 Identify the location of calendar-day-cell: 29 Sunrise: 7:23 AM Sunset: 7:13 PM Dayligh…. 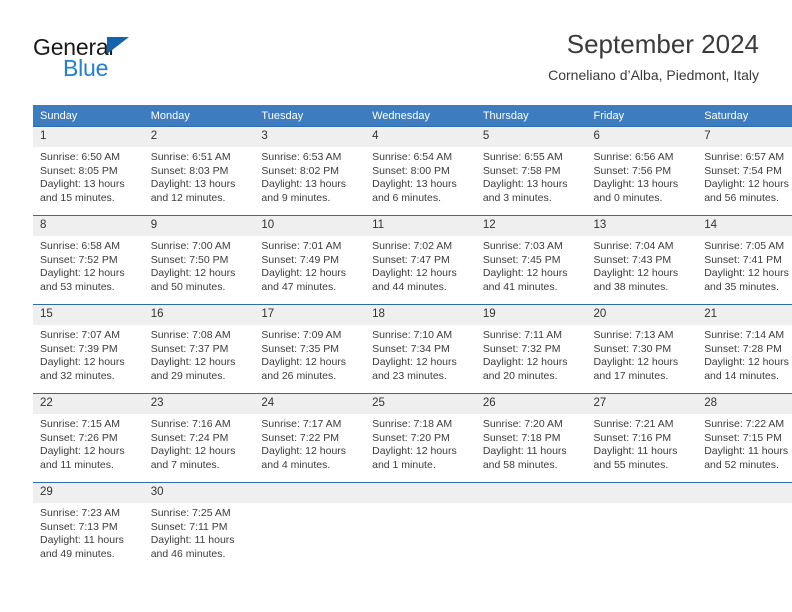
(88, 526).